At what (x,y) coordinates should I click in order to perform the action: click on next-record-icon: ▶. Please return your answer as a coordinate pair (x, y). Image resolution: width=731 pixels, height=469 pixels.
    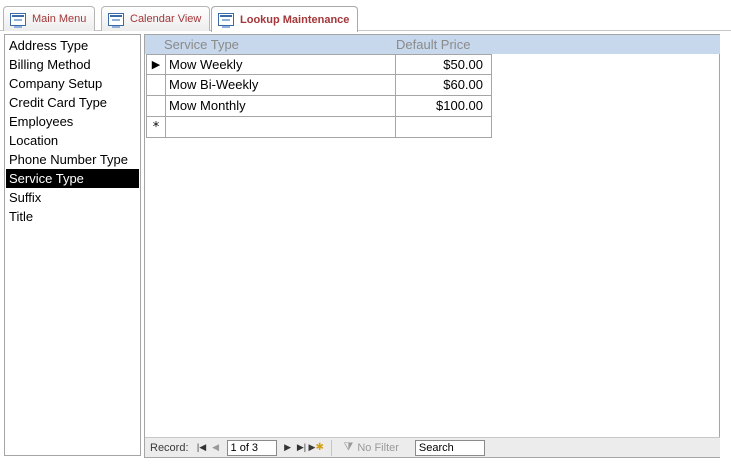
    Looking at the image, I should click on (288, 447).